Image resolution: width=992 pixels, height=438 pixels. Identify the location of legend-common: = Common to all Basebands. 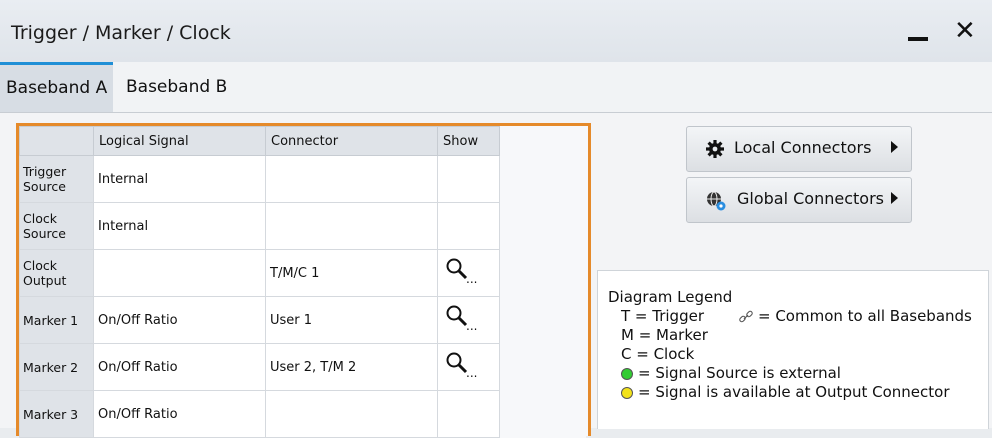
(865, 316).